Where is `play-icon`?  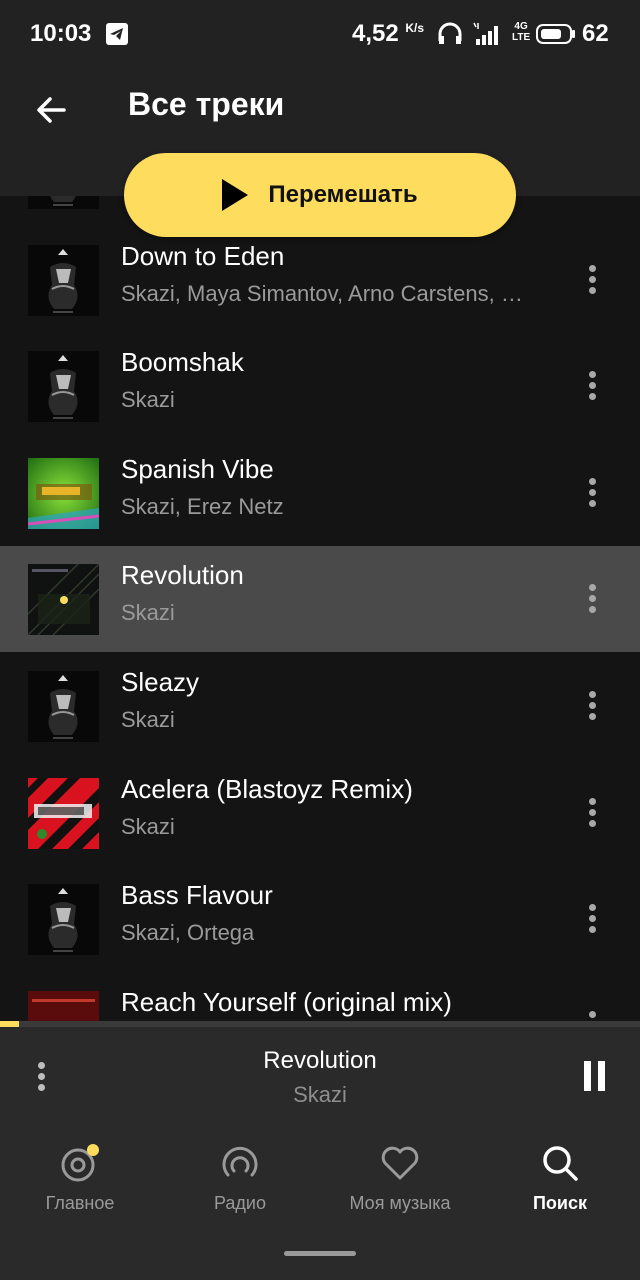 play-icon is located at coordinates (235, 195).